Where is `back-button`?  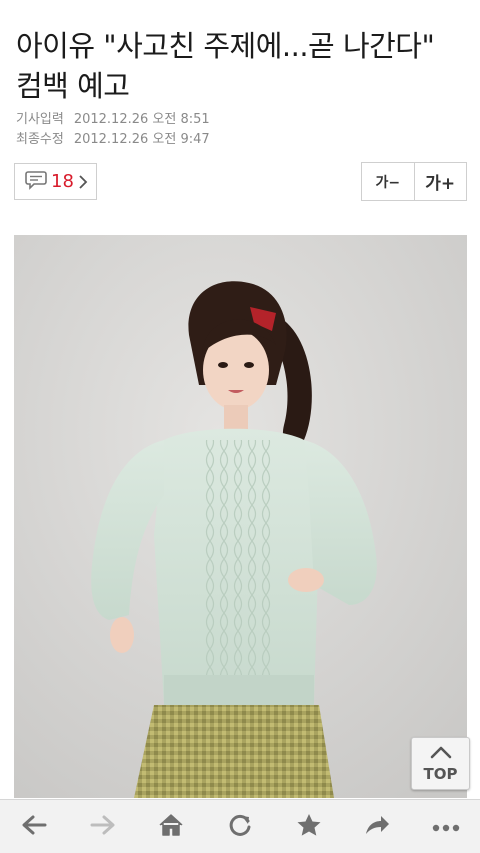 back-button is located at coordinates (34, 827).